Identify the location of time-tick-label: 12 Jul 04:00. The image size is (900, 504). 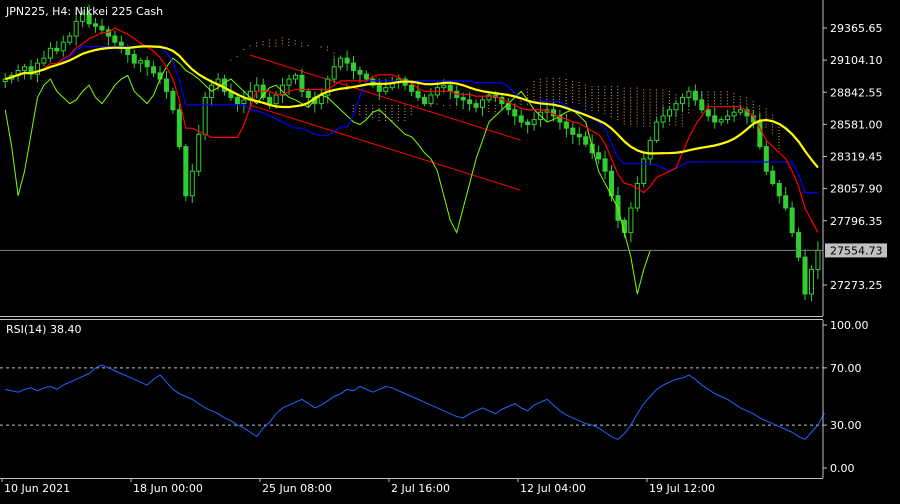
(553, 488).